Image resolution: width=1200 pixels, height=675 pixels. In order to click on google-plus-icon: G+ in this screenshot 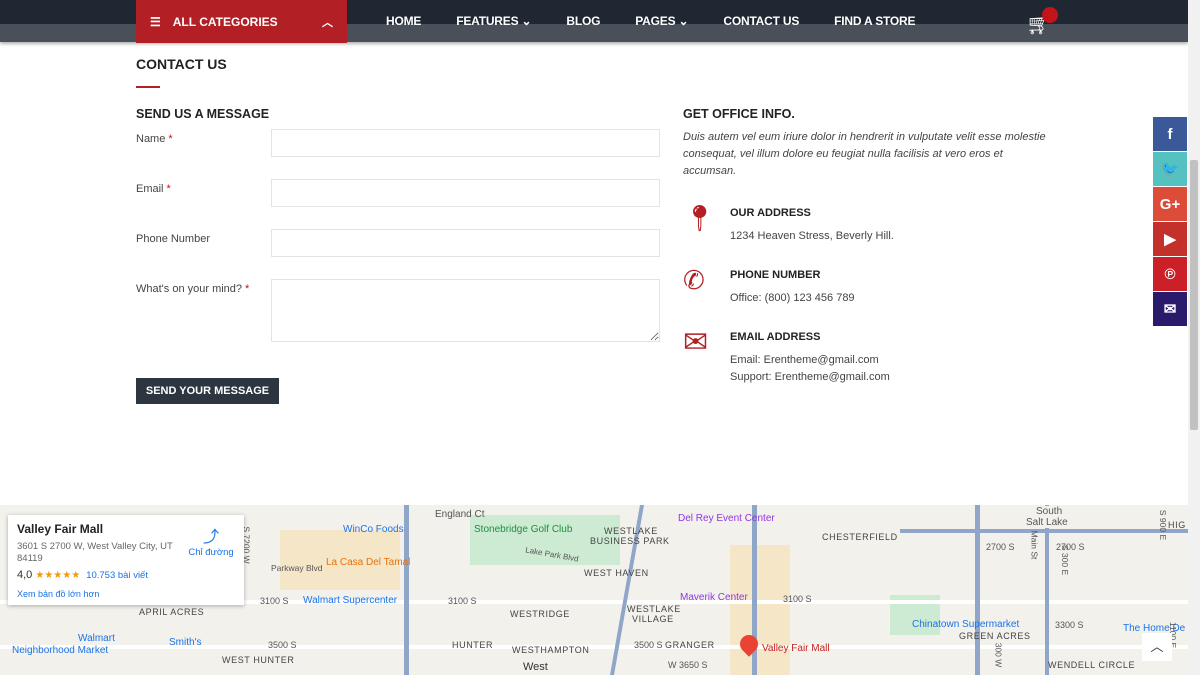, I will do `click(1170, 204)`.